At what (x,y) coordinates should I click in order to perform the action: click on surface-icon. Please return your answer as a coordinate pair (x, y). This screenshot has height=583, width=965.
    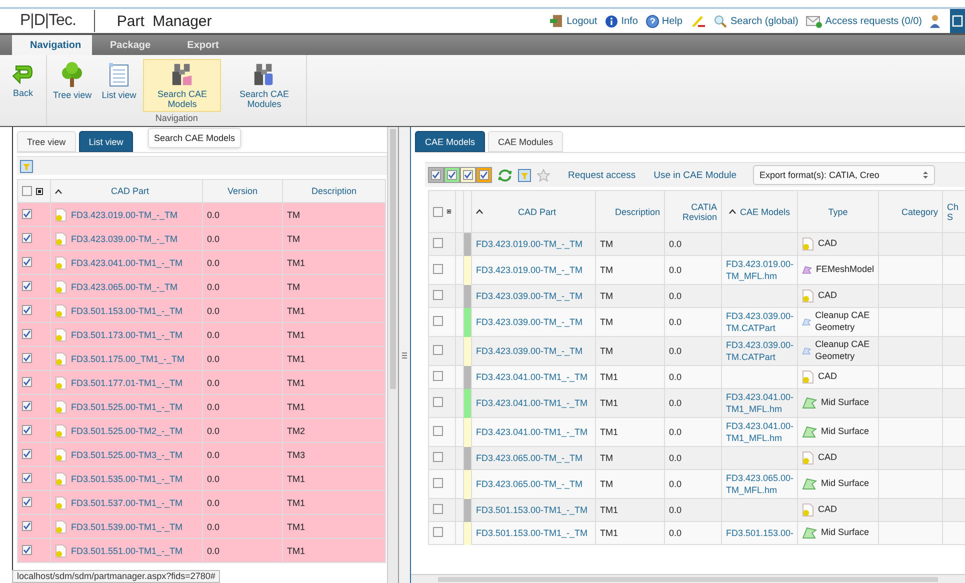
    Looking at the image, I should click on (807, 322).